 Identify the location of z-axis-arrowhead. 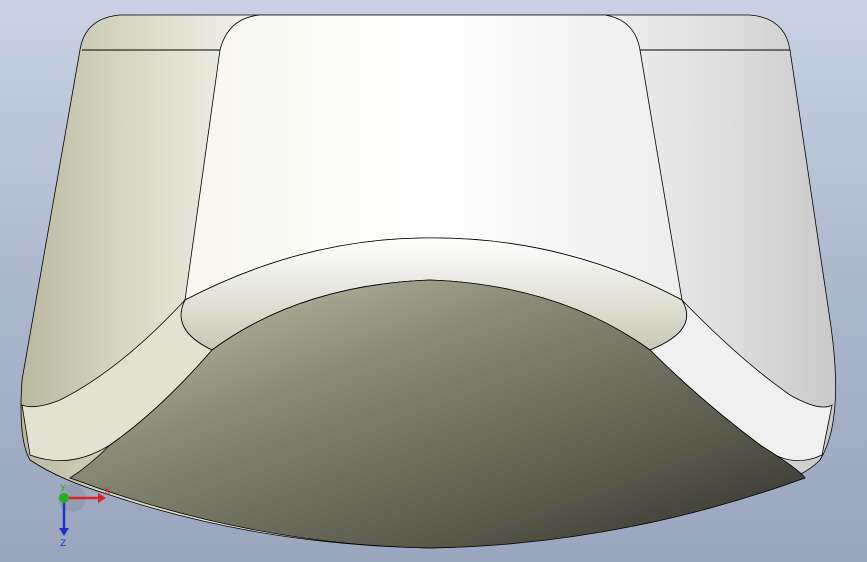
(64, 532).